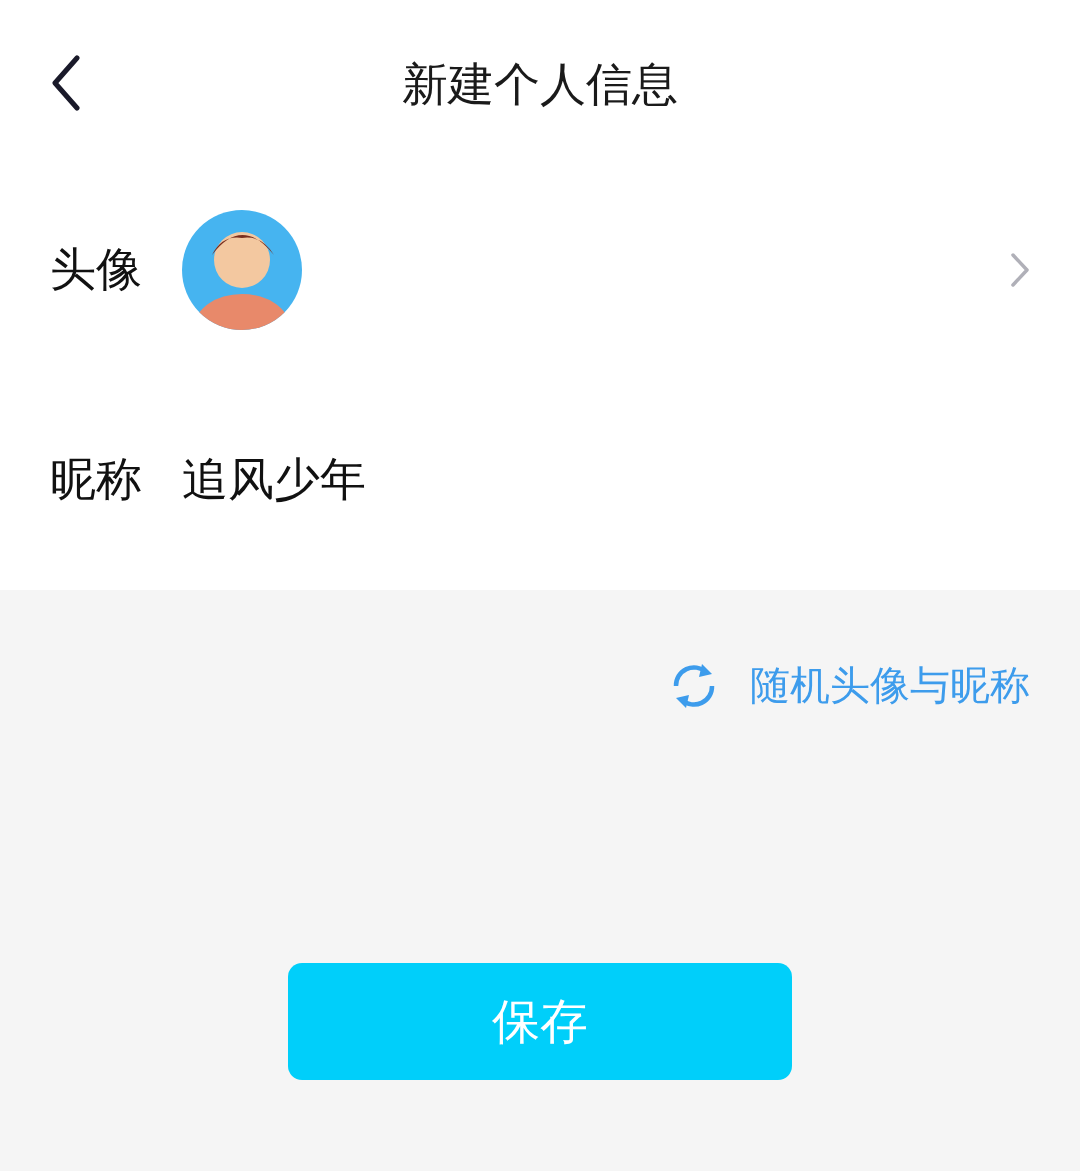 This screenshot has height=1171, width=1080. What do you see at coordinates (96, 269) in the screenshot?
I see `avatar-label: 头像` at bounding box center [96, 269].